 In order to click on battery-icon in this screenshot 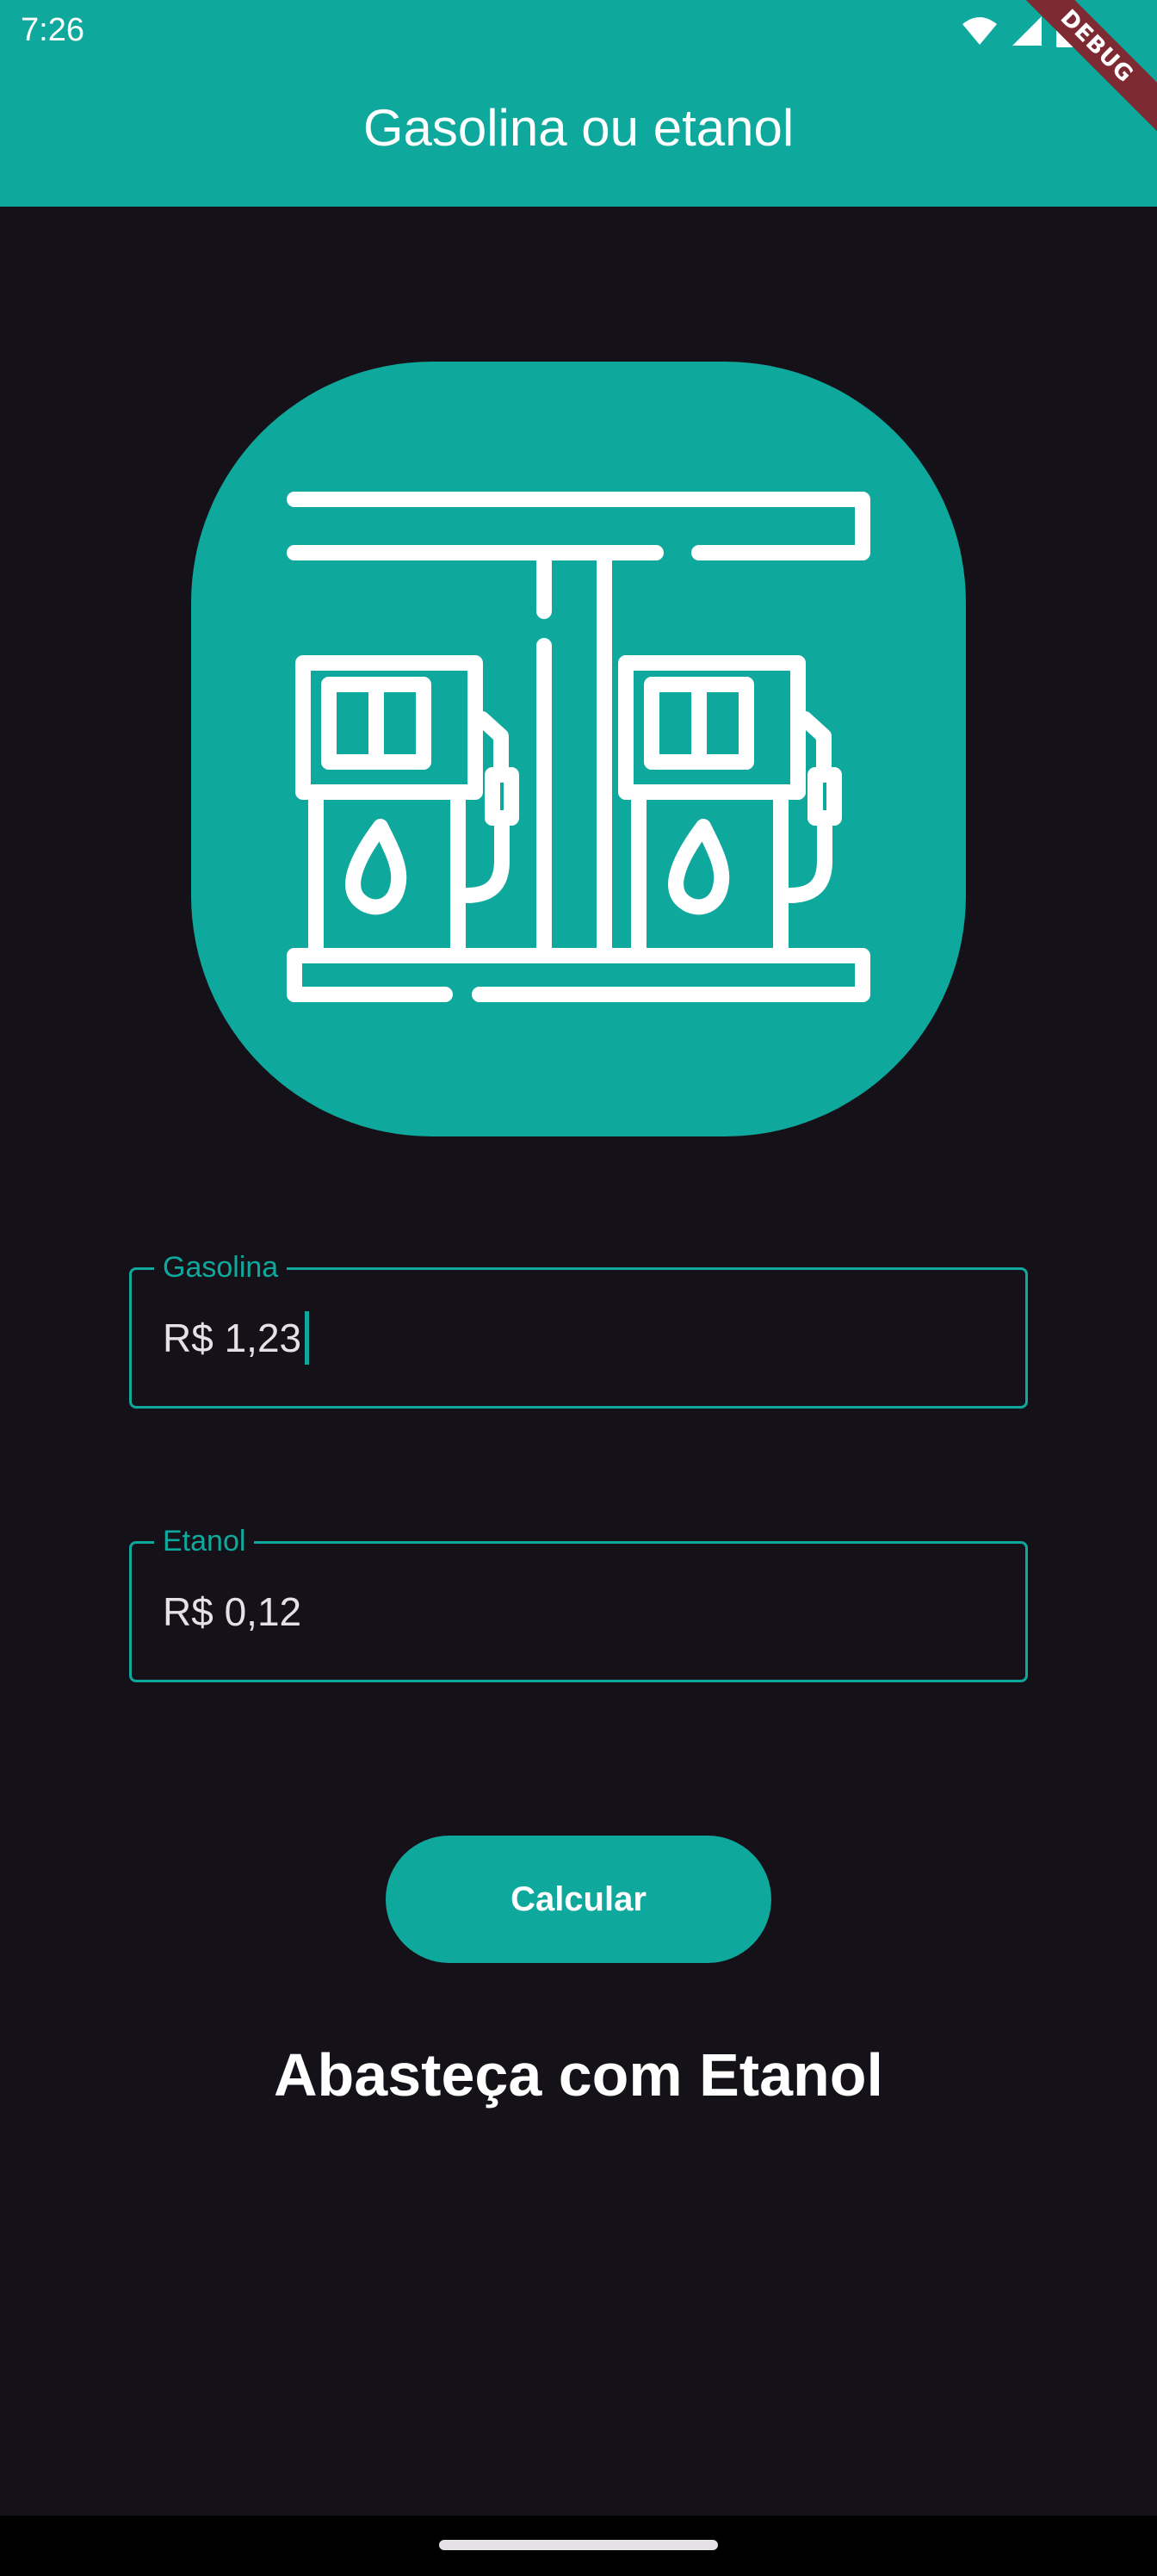, I will do `click(1065, 30)`.